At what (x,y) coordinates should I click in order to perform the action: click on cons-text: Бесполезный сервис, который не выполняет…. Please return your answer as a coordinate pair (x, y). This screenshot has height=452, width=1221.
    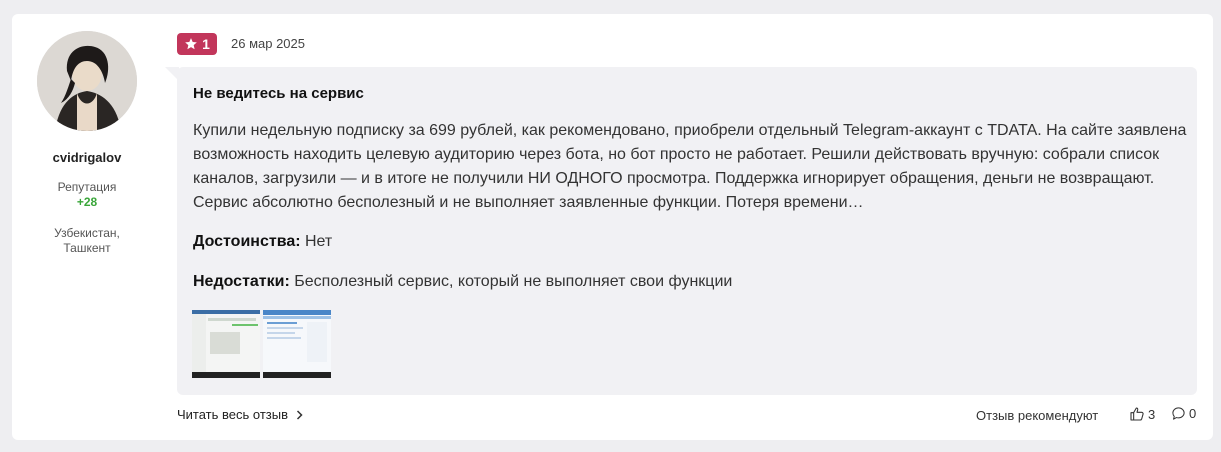
    Looking at the image, I should click on (511, 281).